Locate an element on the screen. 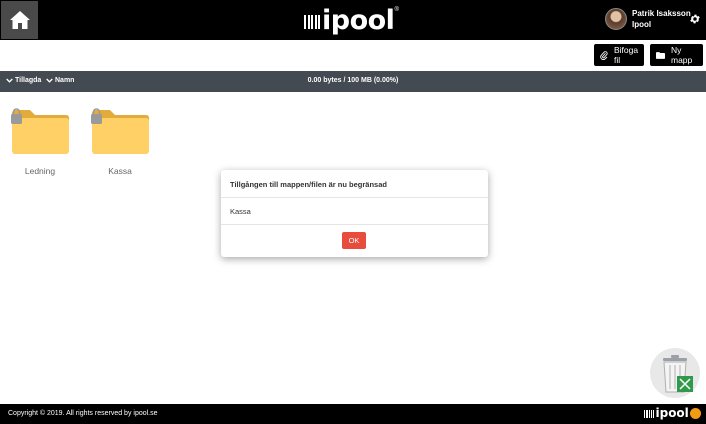 The width and height of the screenshot is (706, 424). home-button is located at coordinates (19, 20).